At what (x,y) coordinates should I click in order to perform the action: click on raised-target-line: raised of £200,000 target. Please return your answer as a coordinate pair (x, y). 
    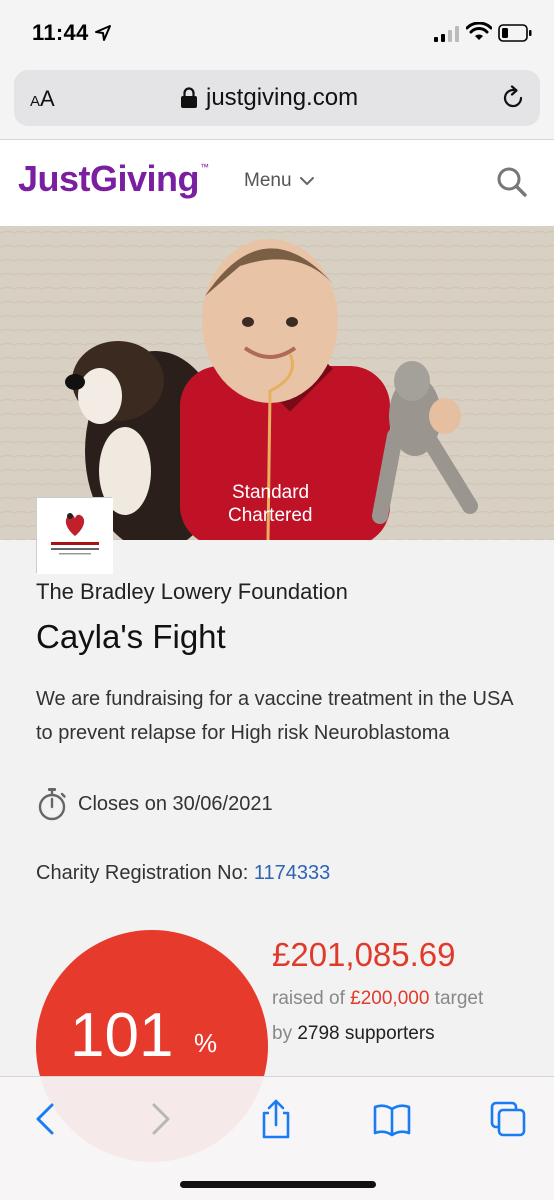
    Looking at the image, I should click on (378, 998).